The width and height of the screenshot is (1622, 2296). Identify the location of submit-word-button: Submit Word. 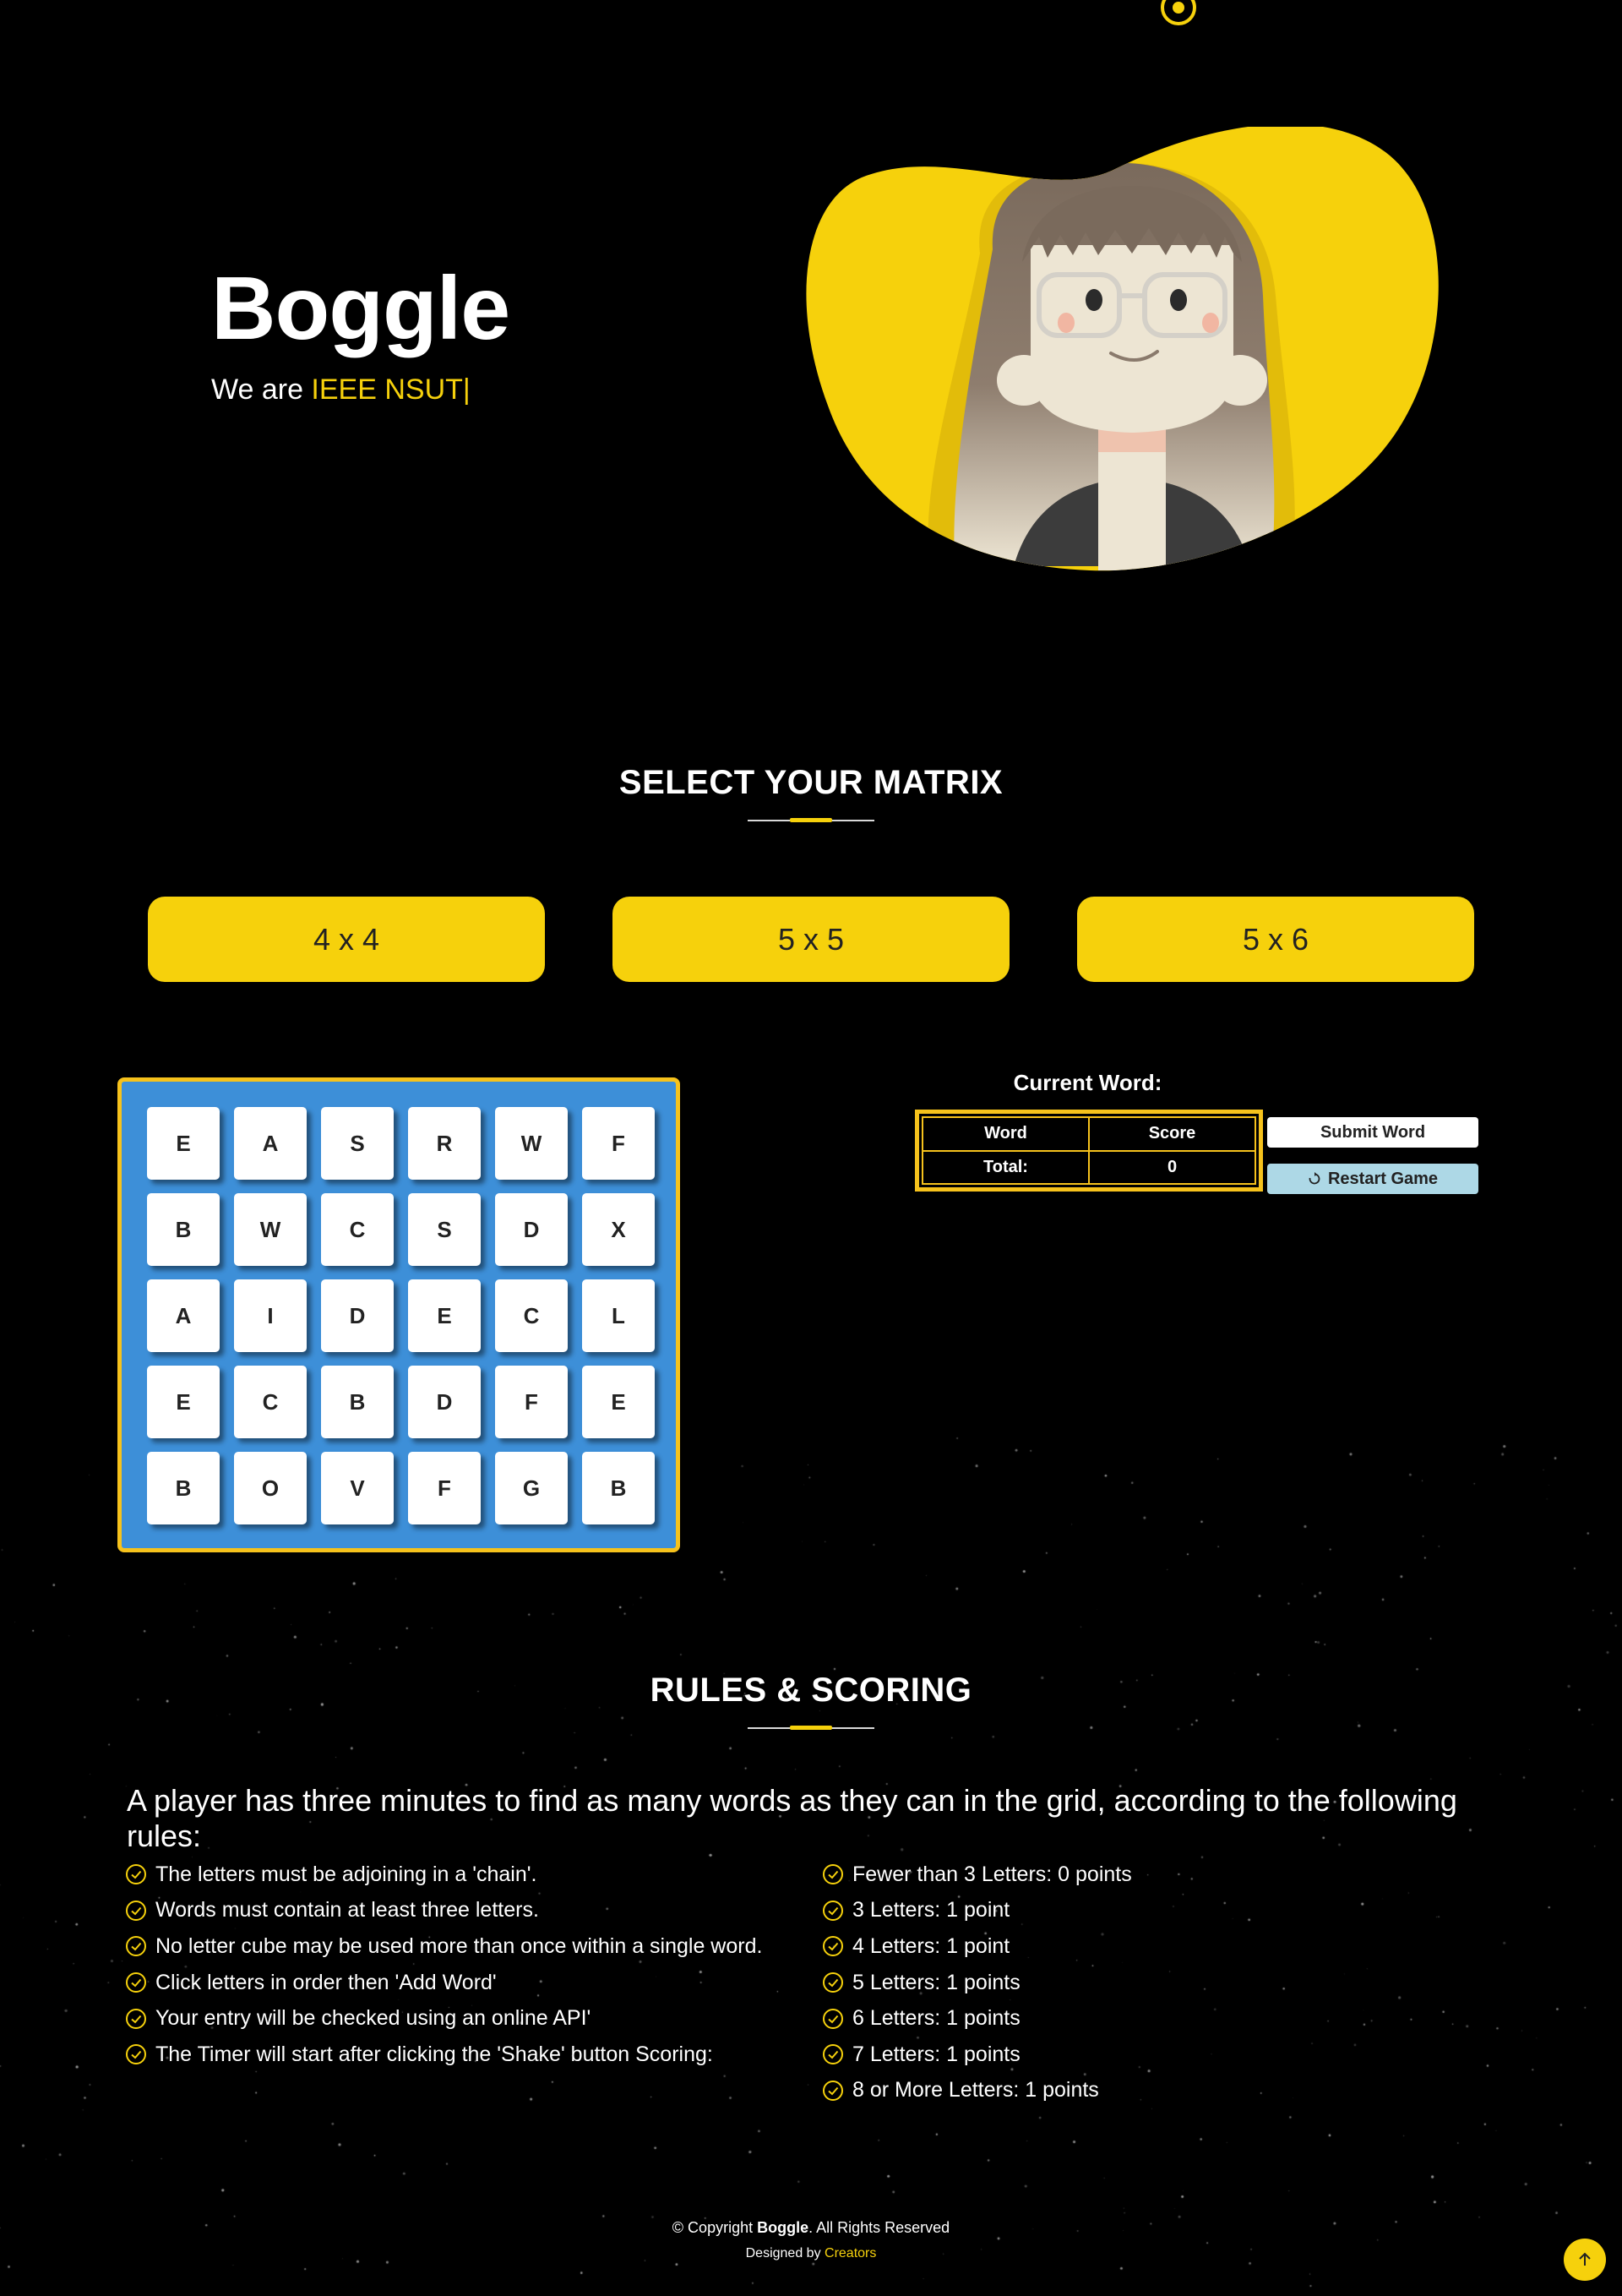
(1373, 1132).